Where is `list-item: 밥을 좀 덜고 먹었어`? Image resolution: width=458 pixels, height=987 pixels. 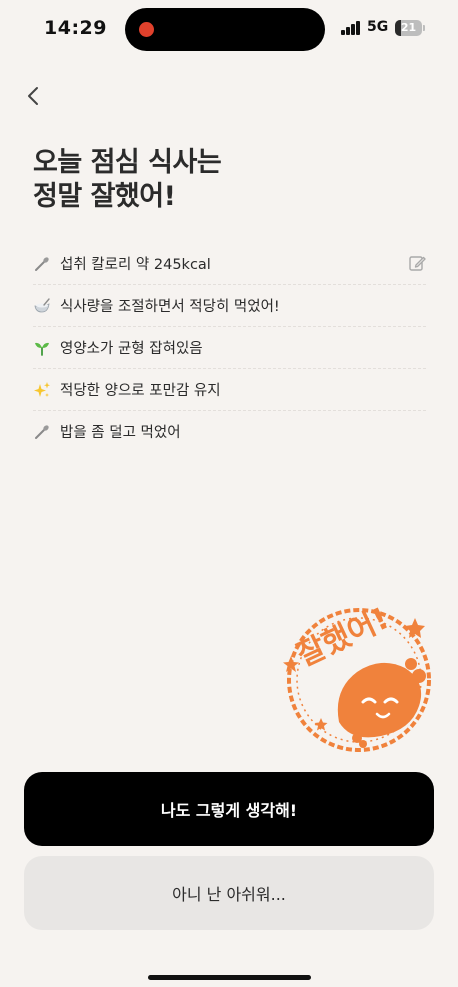 list-item: 밥을 좀 덜고 먹었어 is located at coordinates (229, 431).